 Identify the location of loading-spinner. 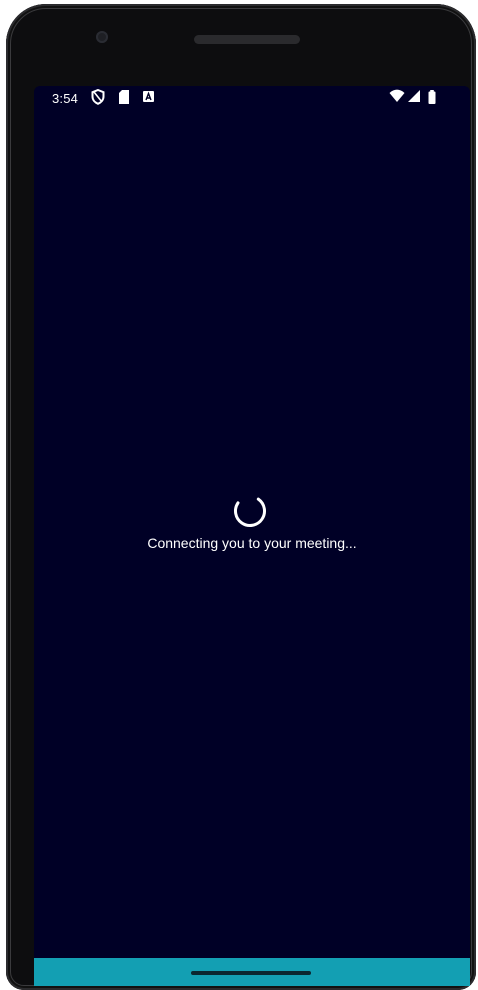
(250, 511).